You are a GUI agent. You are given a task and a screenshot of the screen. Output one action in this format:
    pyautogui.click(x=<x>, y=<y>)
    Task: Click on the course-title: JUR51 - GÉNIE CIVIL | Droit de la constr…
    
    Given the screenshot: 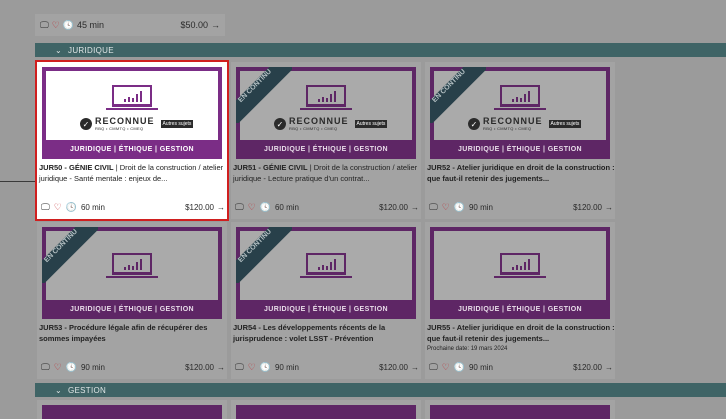 What is the action you would take?
    pyautogui.click(x=327, y=173)
    